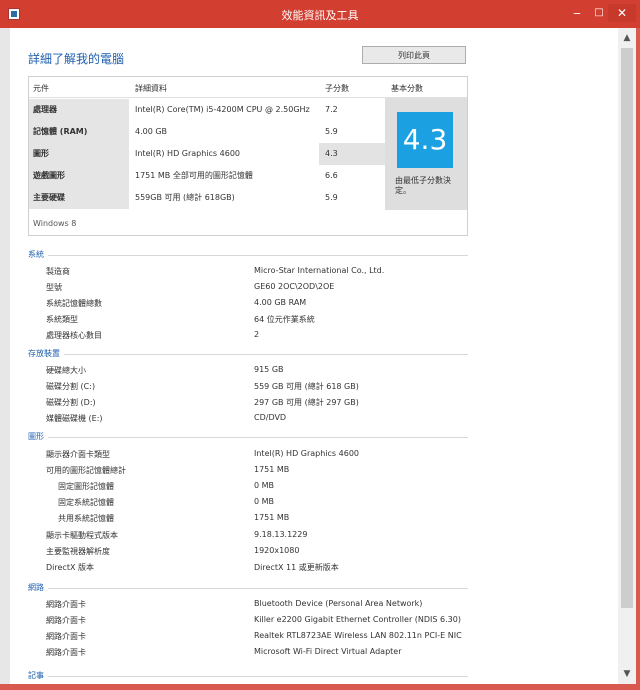 The image size is (640, 690). What do you see at coordinates (74, 335) in the screenshot?
I see `property-label: 處理器核心數目` at bounding box center [74, 335].